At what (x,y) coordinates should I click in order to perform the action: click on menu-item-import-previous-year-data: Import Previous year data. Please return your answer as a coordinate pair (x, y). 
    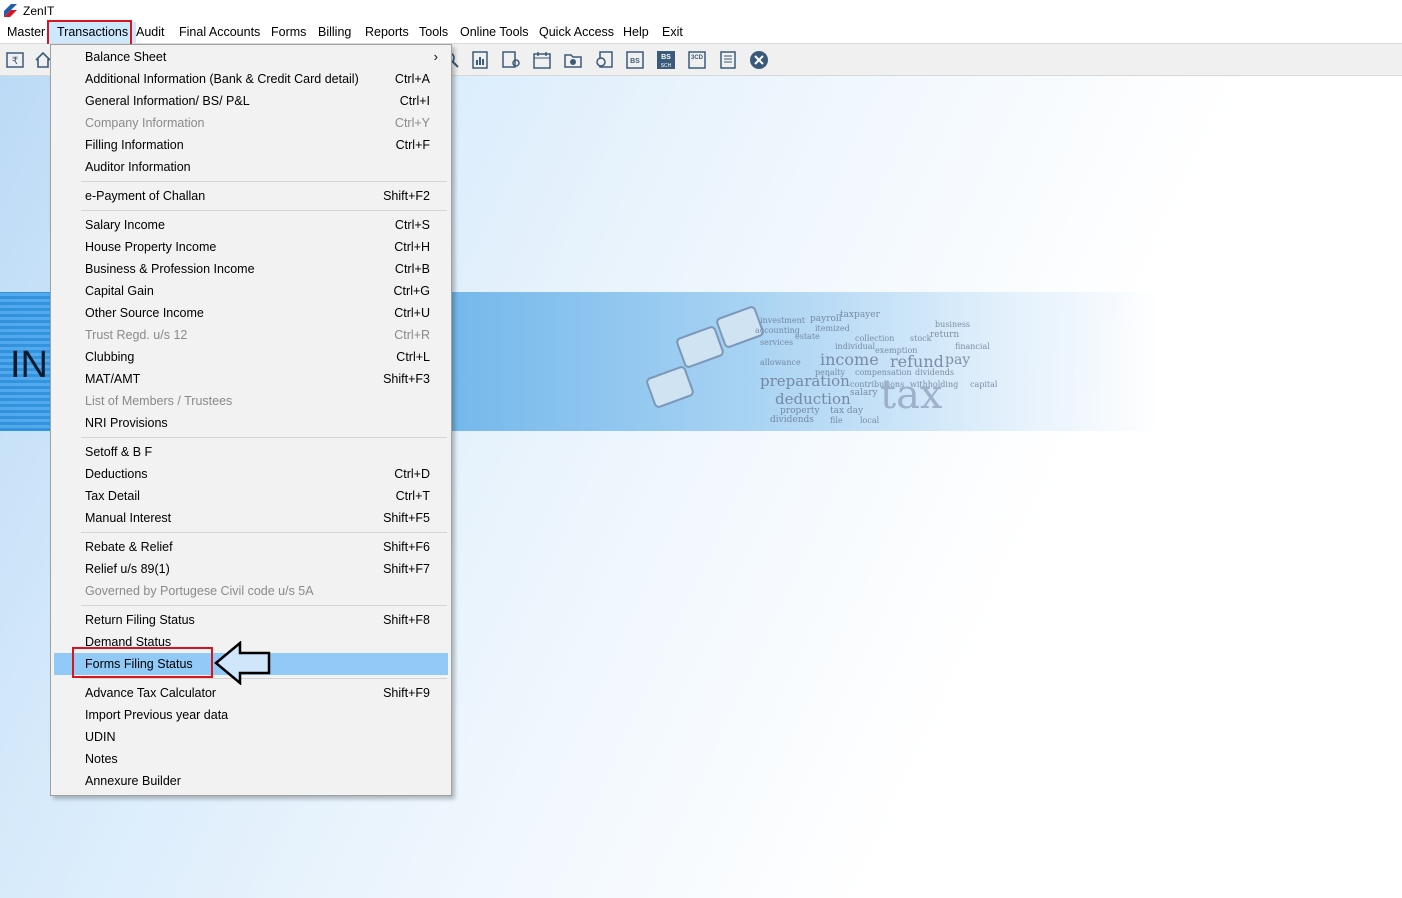
    Looking at the image, I should click on (251, 715).